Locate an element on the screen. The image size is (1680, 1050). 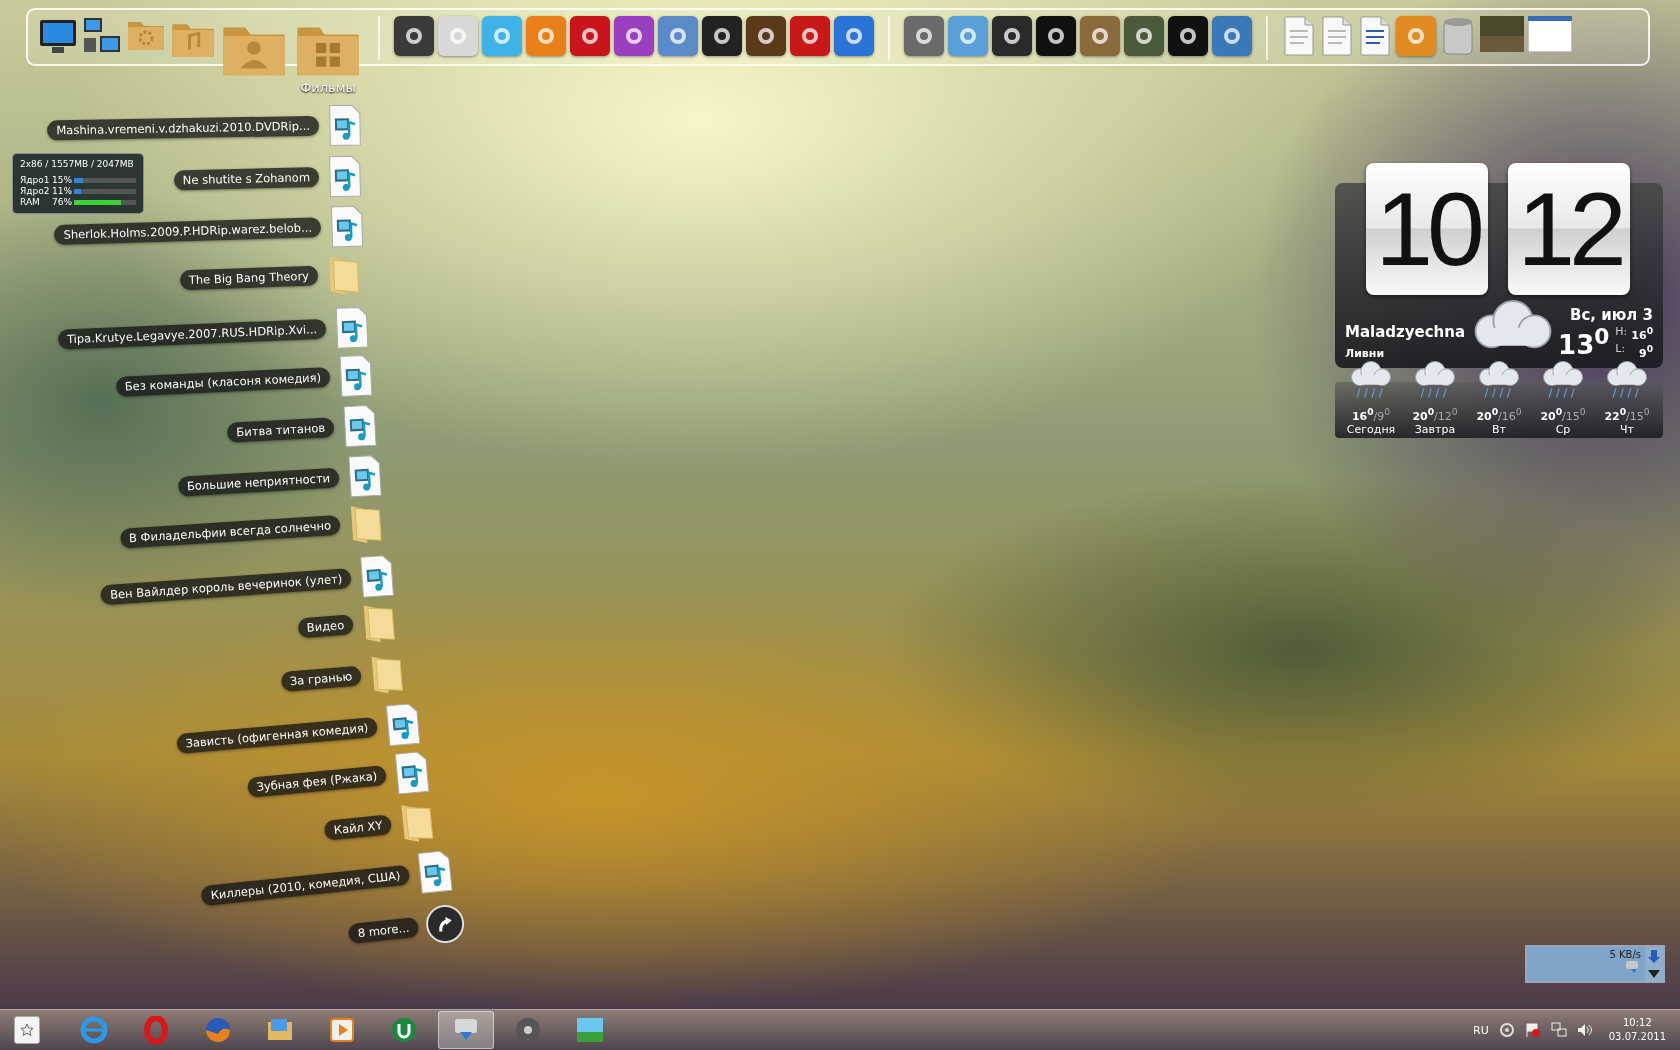
flag-icon is located at coordinates (1532, 1030).